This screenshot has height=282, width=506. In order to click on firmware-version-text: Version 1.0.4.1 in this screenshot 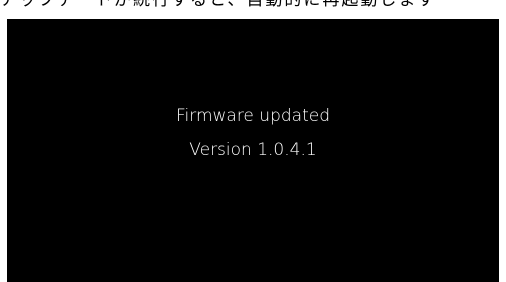, I will do `click(253, 150)`.